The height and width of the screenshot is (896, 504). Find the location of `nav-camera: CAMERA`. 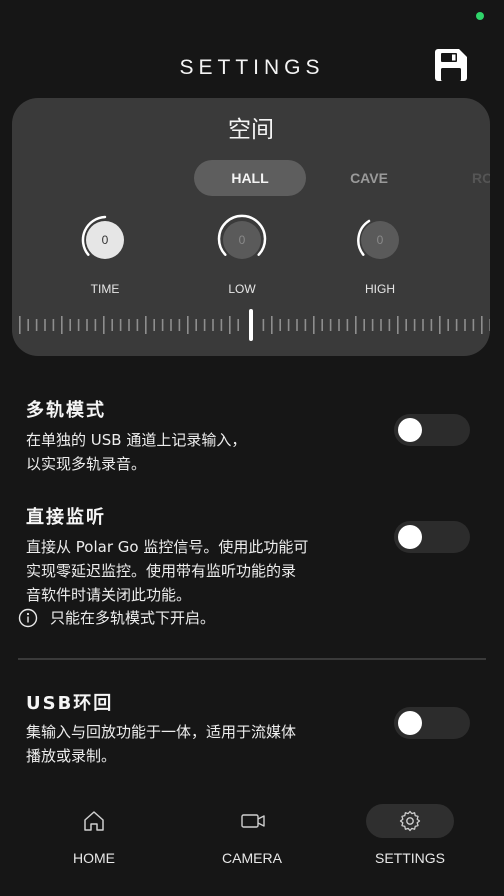

nav-camera: CAMERA is located at coordinates (252, 836).